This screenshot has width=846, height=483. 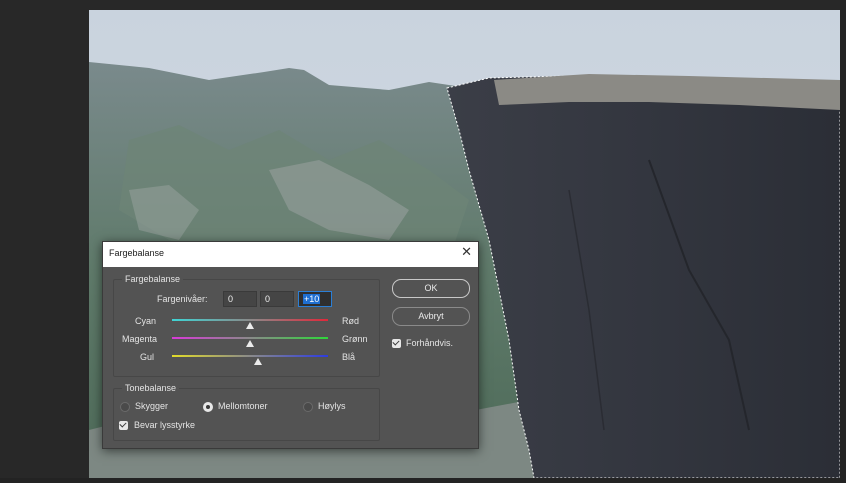 What do you see at coordinates (290, 254) in the screenshot?
I see `dialog-titlebar: Fargebalanse ✕` at bounding box center [290, 254].